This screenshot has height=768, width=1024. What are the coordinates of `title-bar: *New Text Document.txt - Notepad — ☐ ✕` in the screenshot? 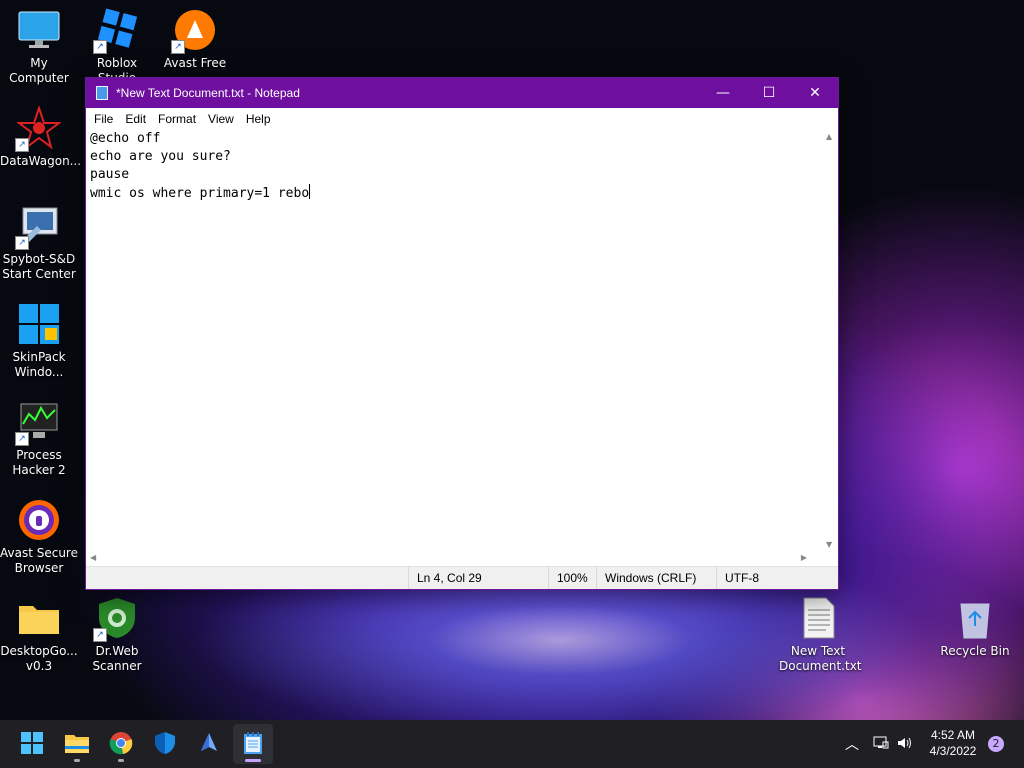 It's located at (462, 93).